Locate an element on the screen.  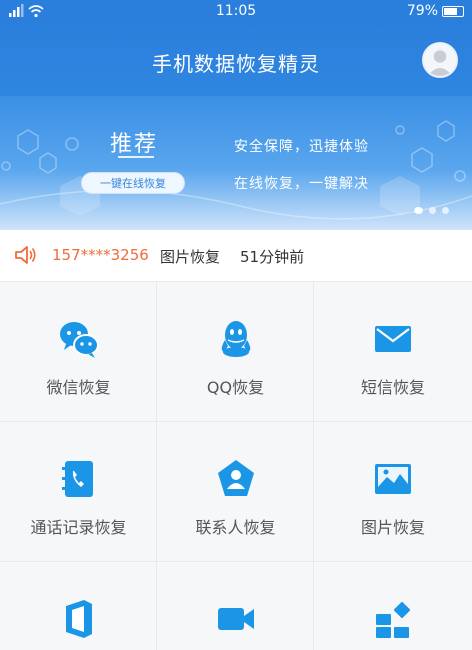
qq-icon is located at coordinates (236, 339).